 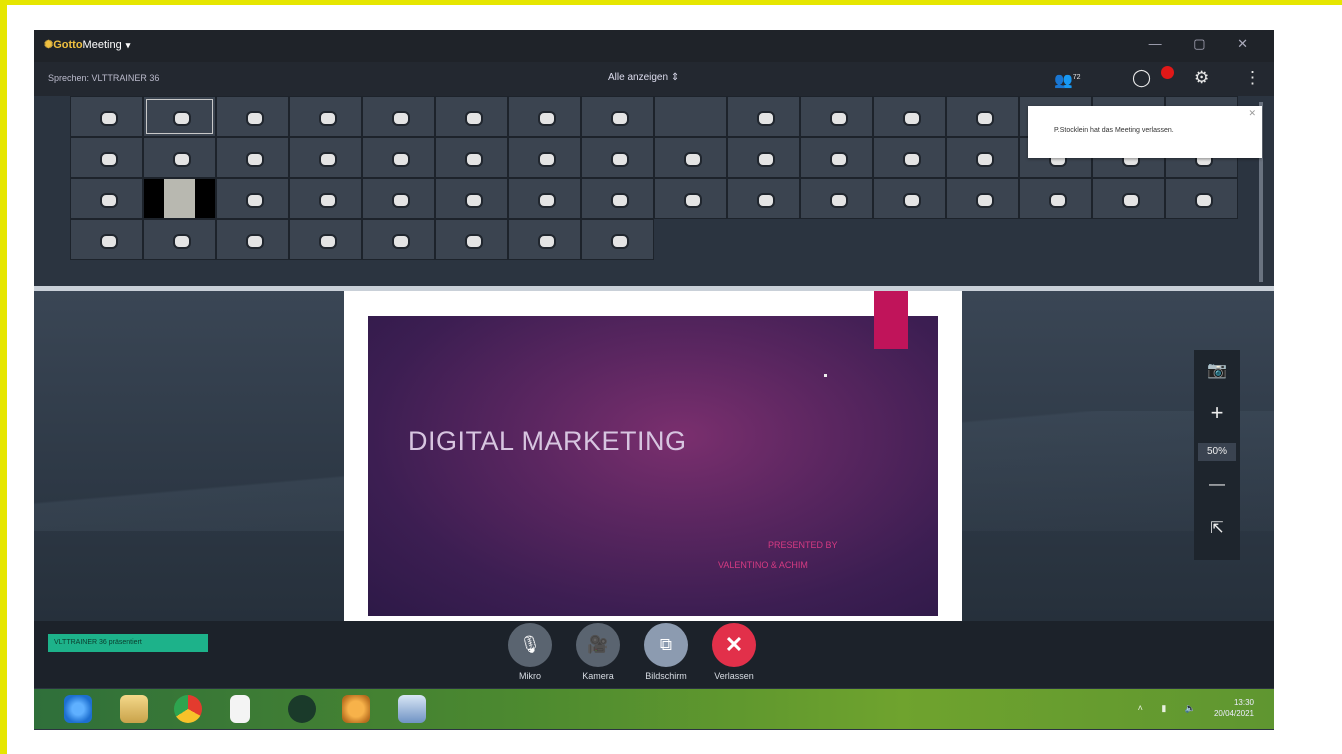 What do you see at coordinates (1217, 452) in the screenshot?
I see `zoom-level: 50%` at bounding box center [1217, 452].